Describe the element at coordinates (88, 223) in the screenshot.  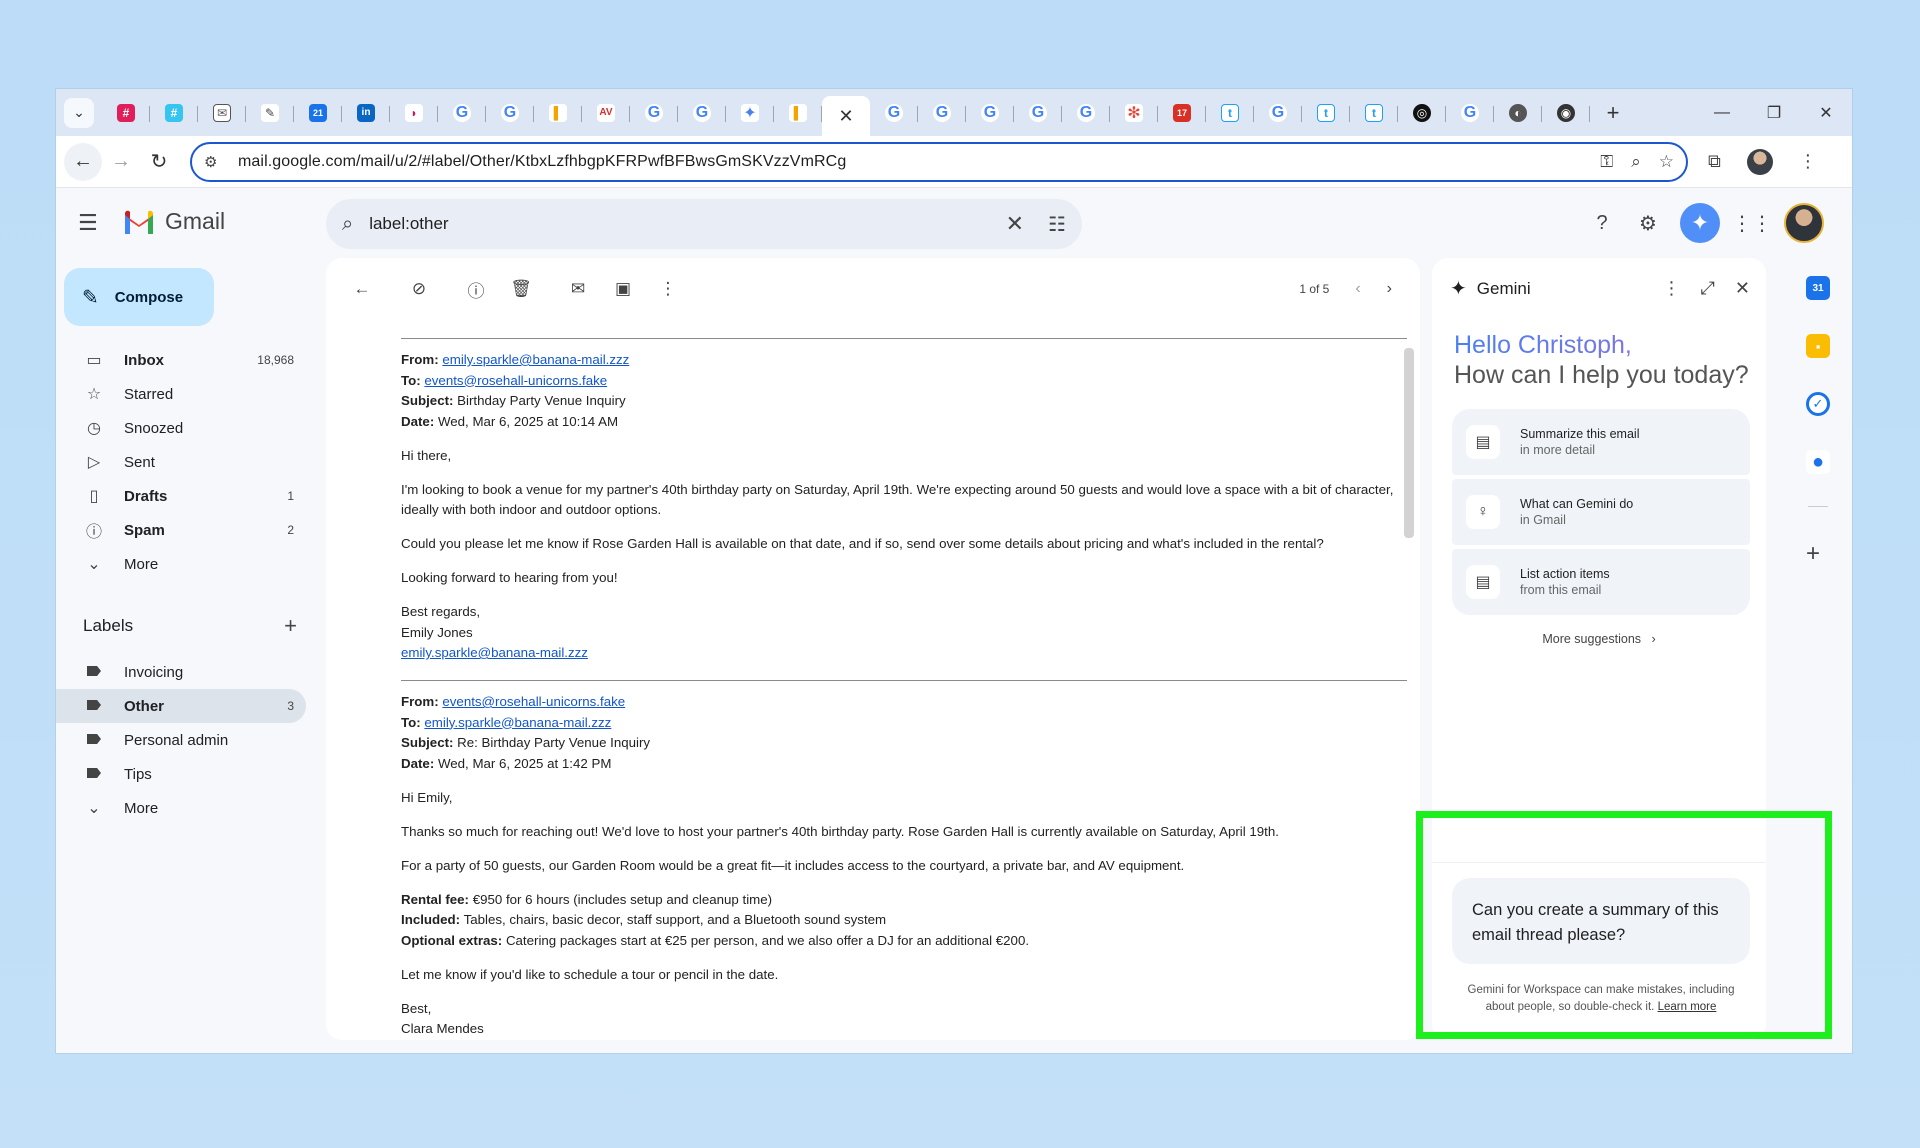
I see `hamburger-menu-icon: ☰` at that location.